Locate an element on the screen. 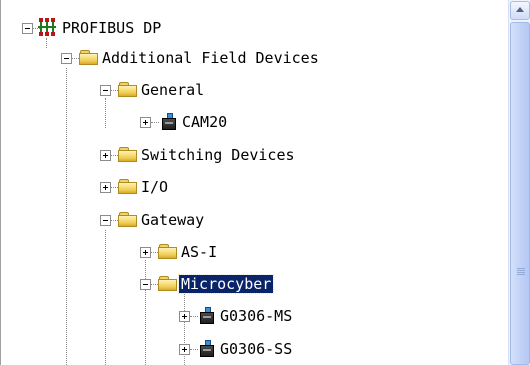 Image resolution: width=530 pixels, height=365 pixels. tree-node-additional-field-devices: Additional Field Devices is located at coordinates (210, 58).